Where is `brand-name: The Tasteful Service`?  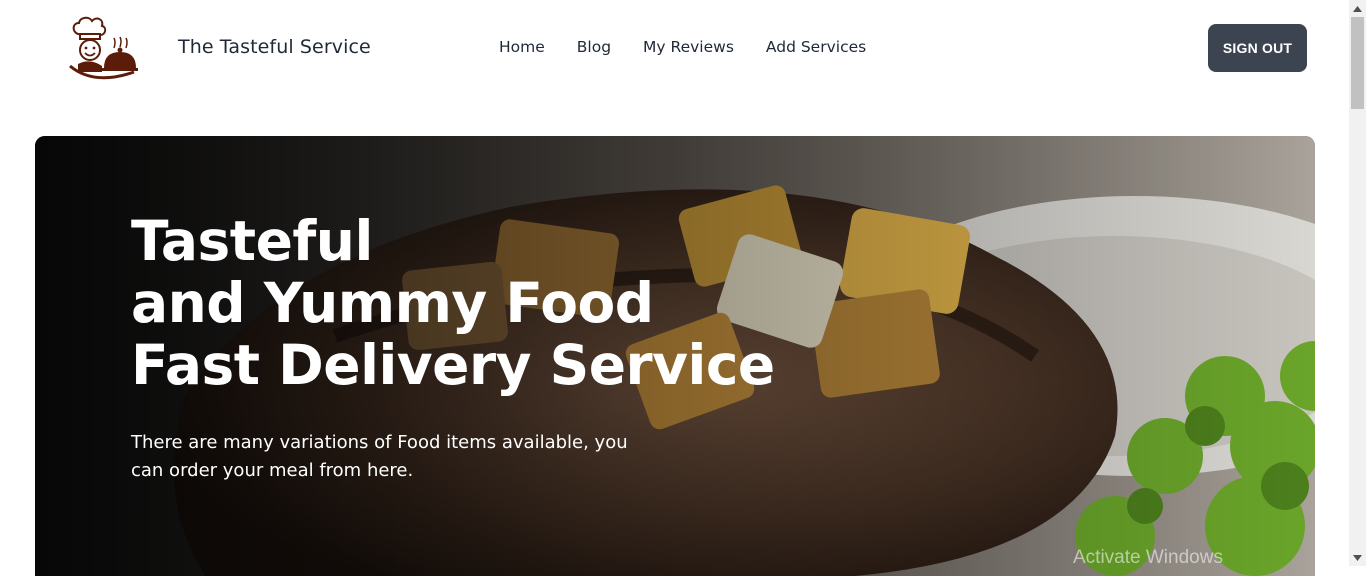 brand-name: The Tasteful Service is located at coordinates (274, 47).